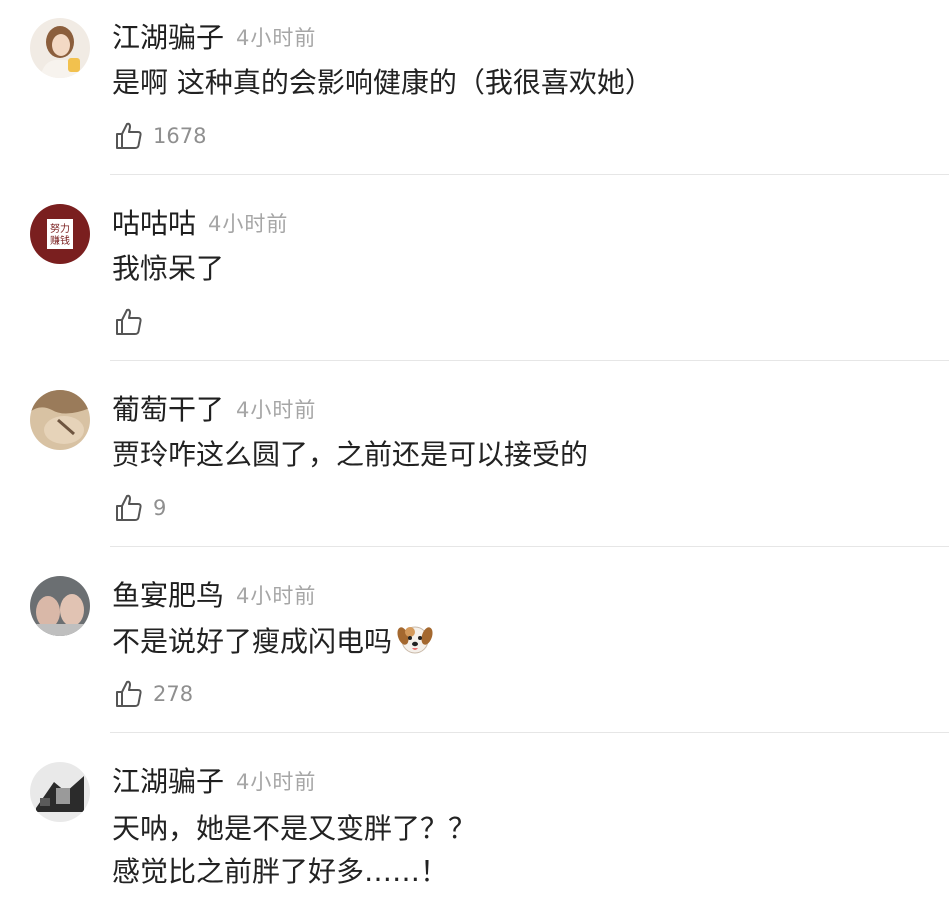 The height and width of the screenshot is (899, 949). I want to click on like-button: 9, so click(139, 508).